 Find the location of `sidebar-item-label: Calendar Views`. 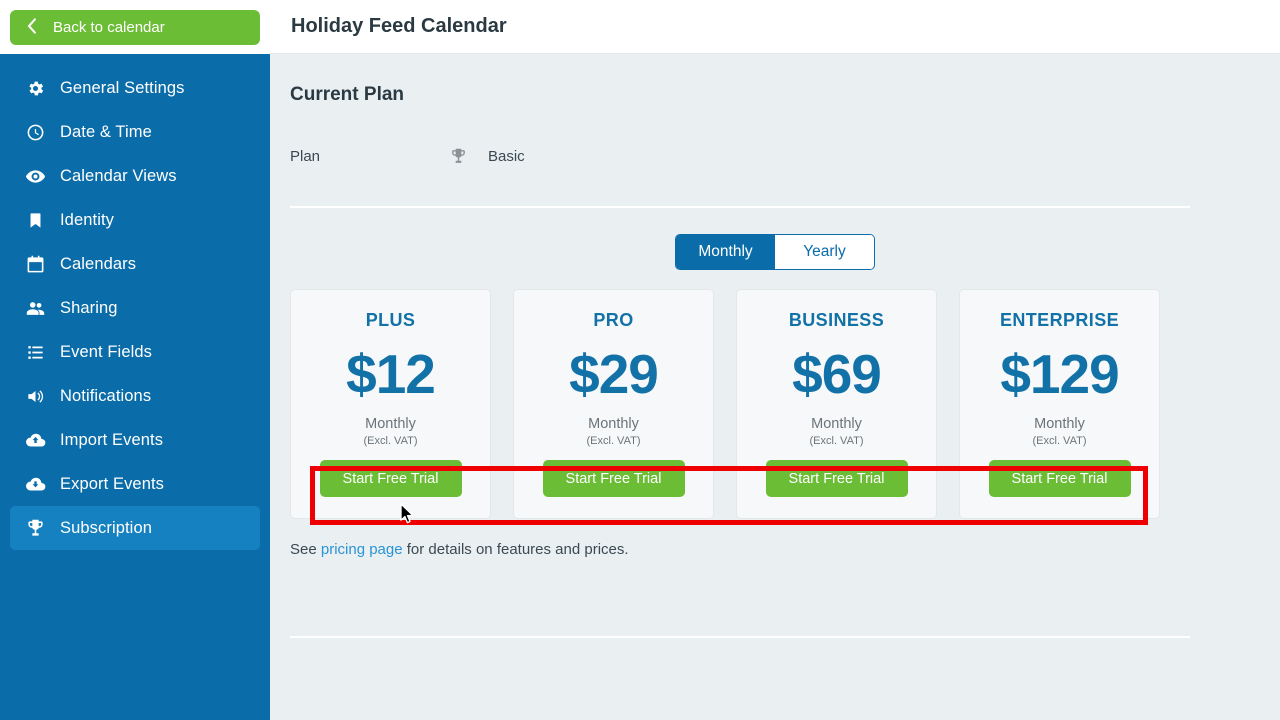

sidebar-item-label: Calendar Views is located at coordinates (118, 175).